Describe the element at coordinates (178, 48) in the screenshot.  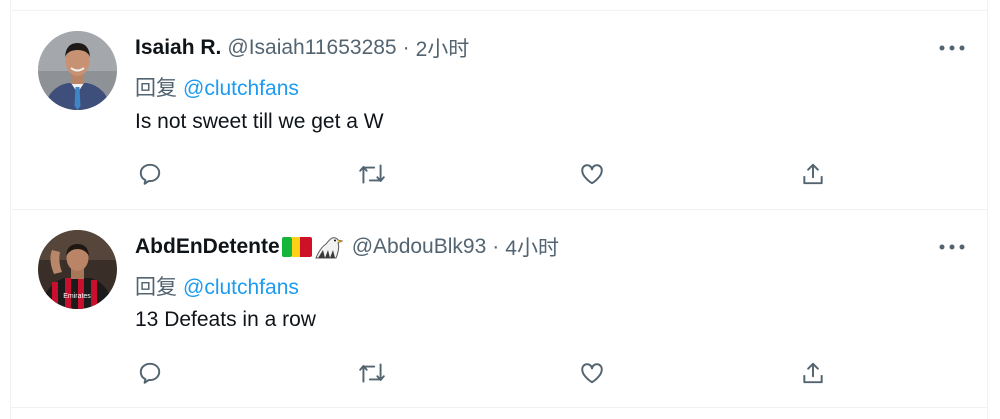
I see `display-name: Isaiah R.` at that location.